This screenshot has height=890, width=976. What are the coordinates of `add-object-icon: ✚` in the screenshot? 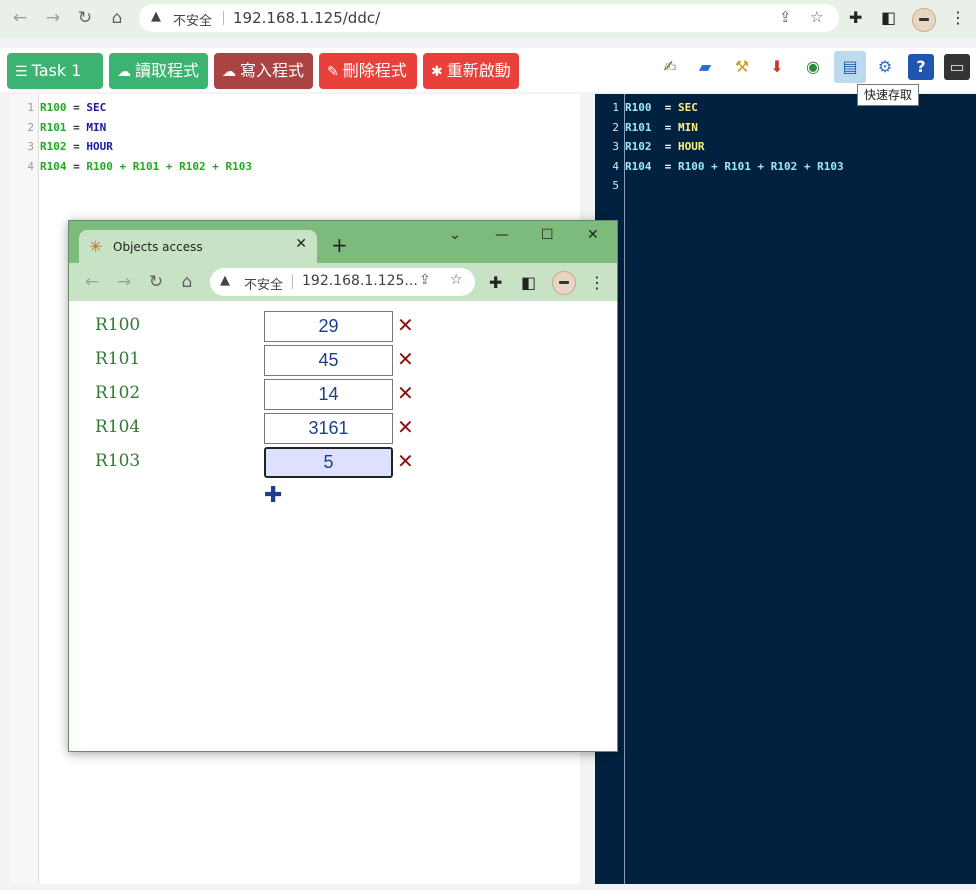 It's located at (273, 495).